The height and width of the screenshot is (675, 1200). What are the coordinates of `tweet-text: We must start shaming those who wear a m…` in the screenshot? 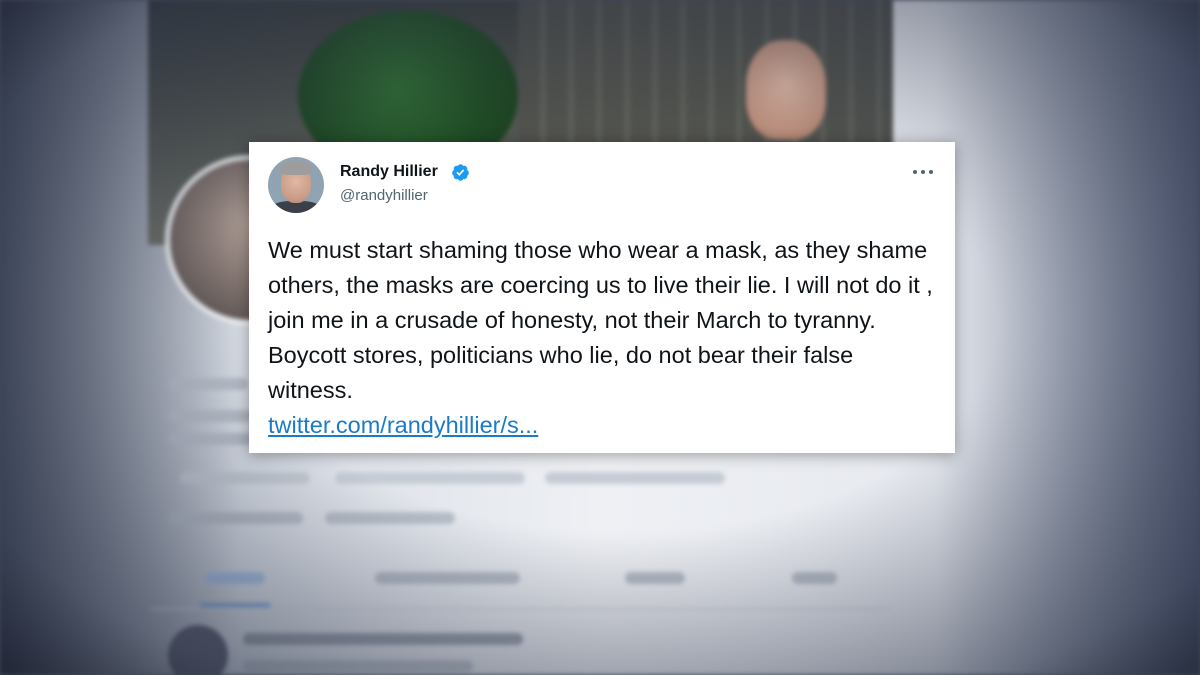 It's located at (600, 320).